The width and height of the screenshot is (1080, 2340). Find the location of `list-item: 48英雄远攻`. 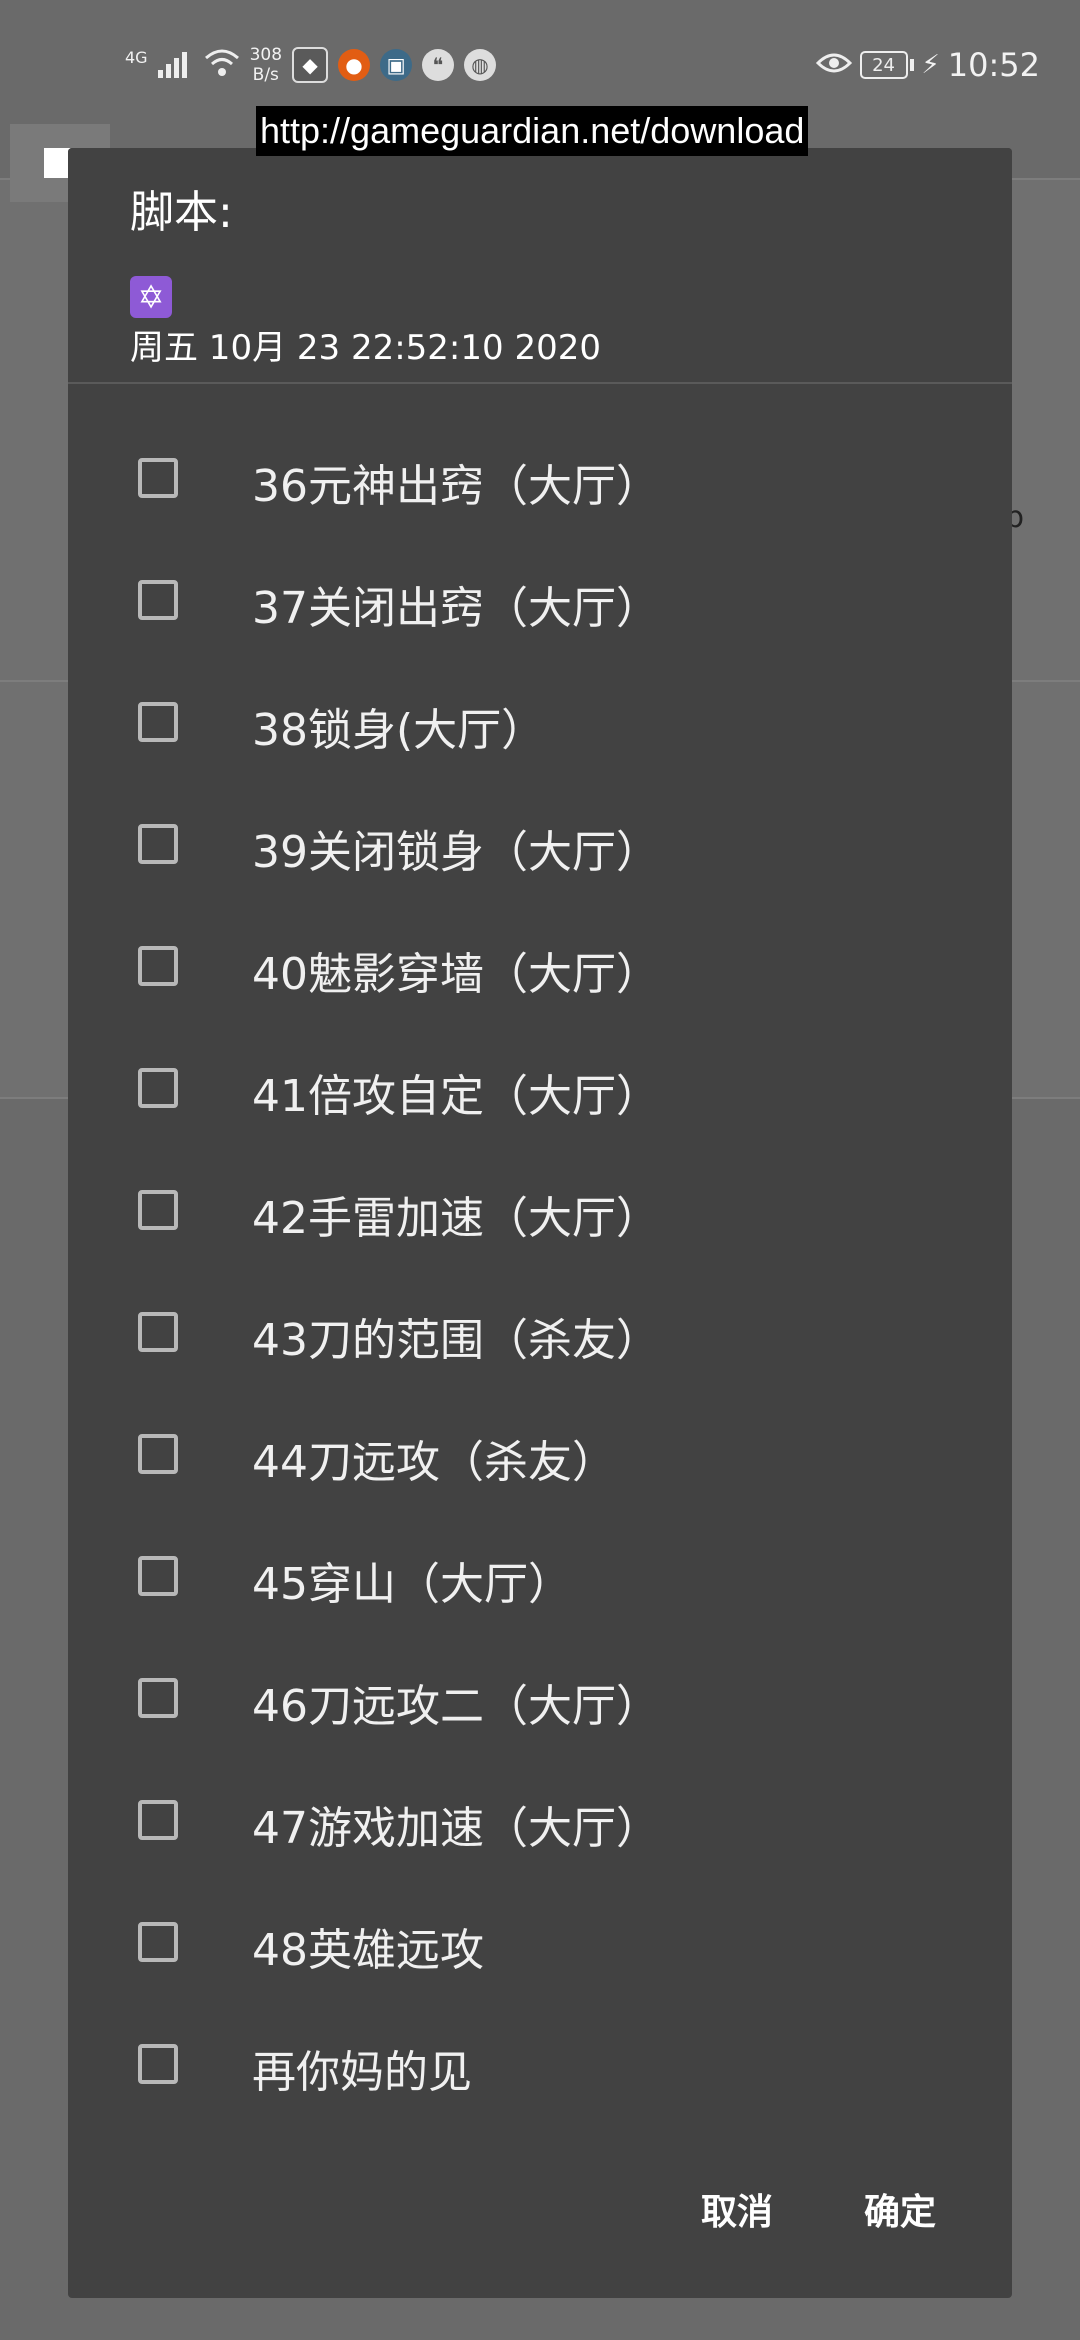

list-item: 48英雄远攻 is located at coordinates (540, 1945).